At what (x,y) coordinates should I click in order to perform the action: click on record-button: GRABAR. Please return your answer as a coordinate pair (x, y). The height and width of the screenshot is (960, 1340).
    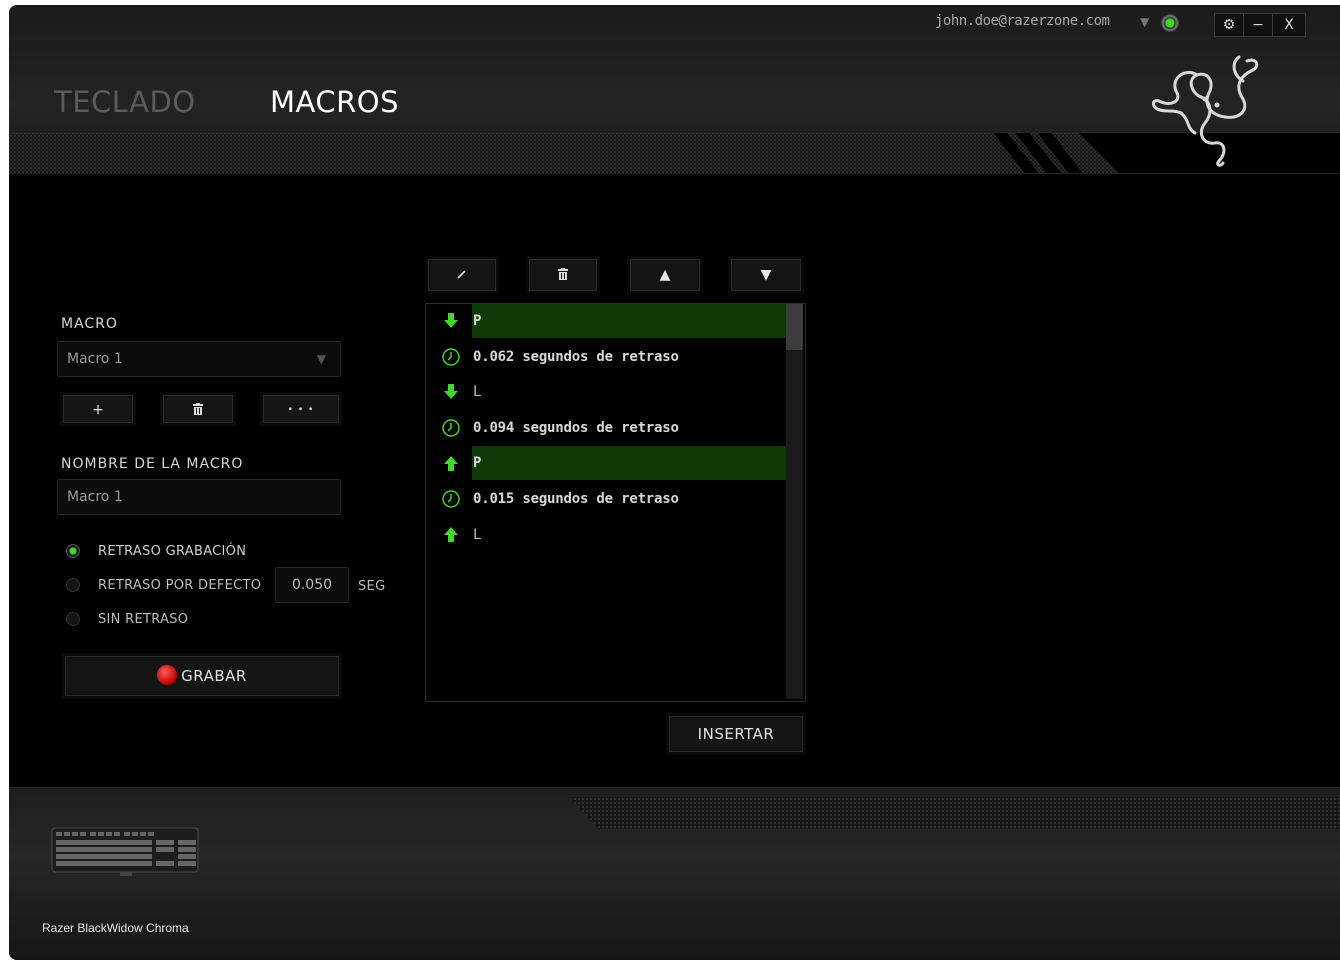
    Looking at the image, I should click on (202, 676).